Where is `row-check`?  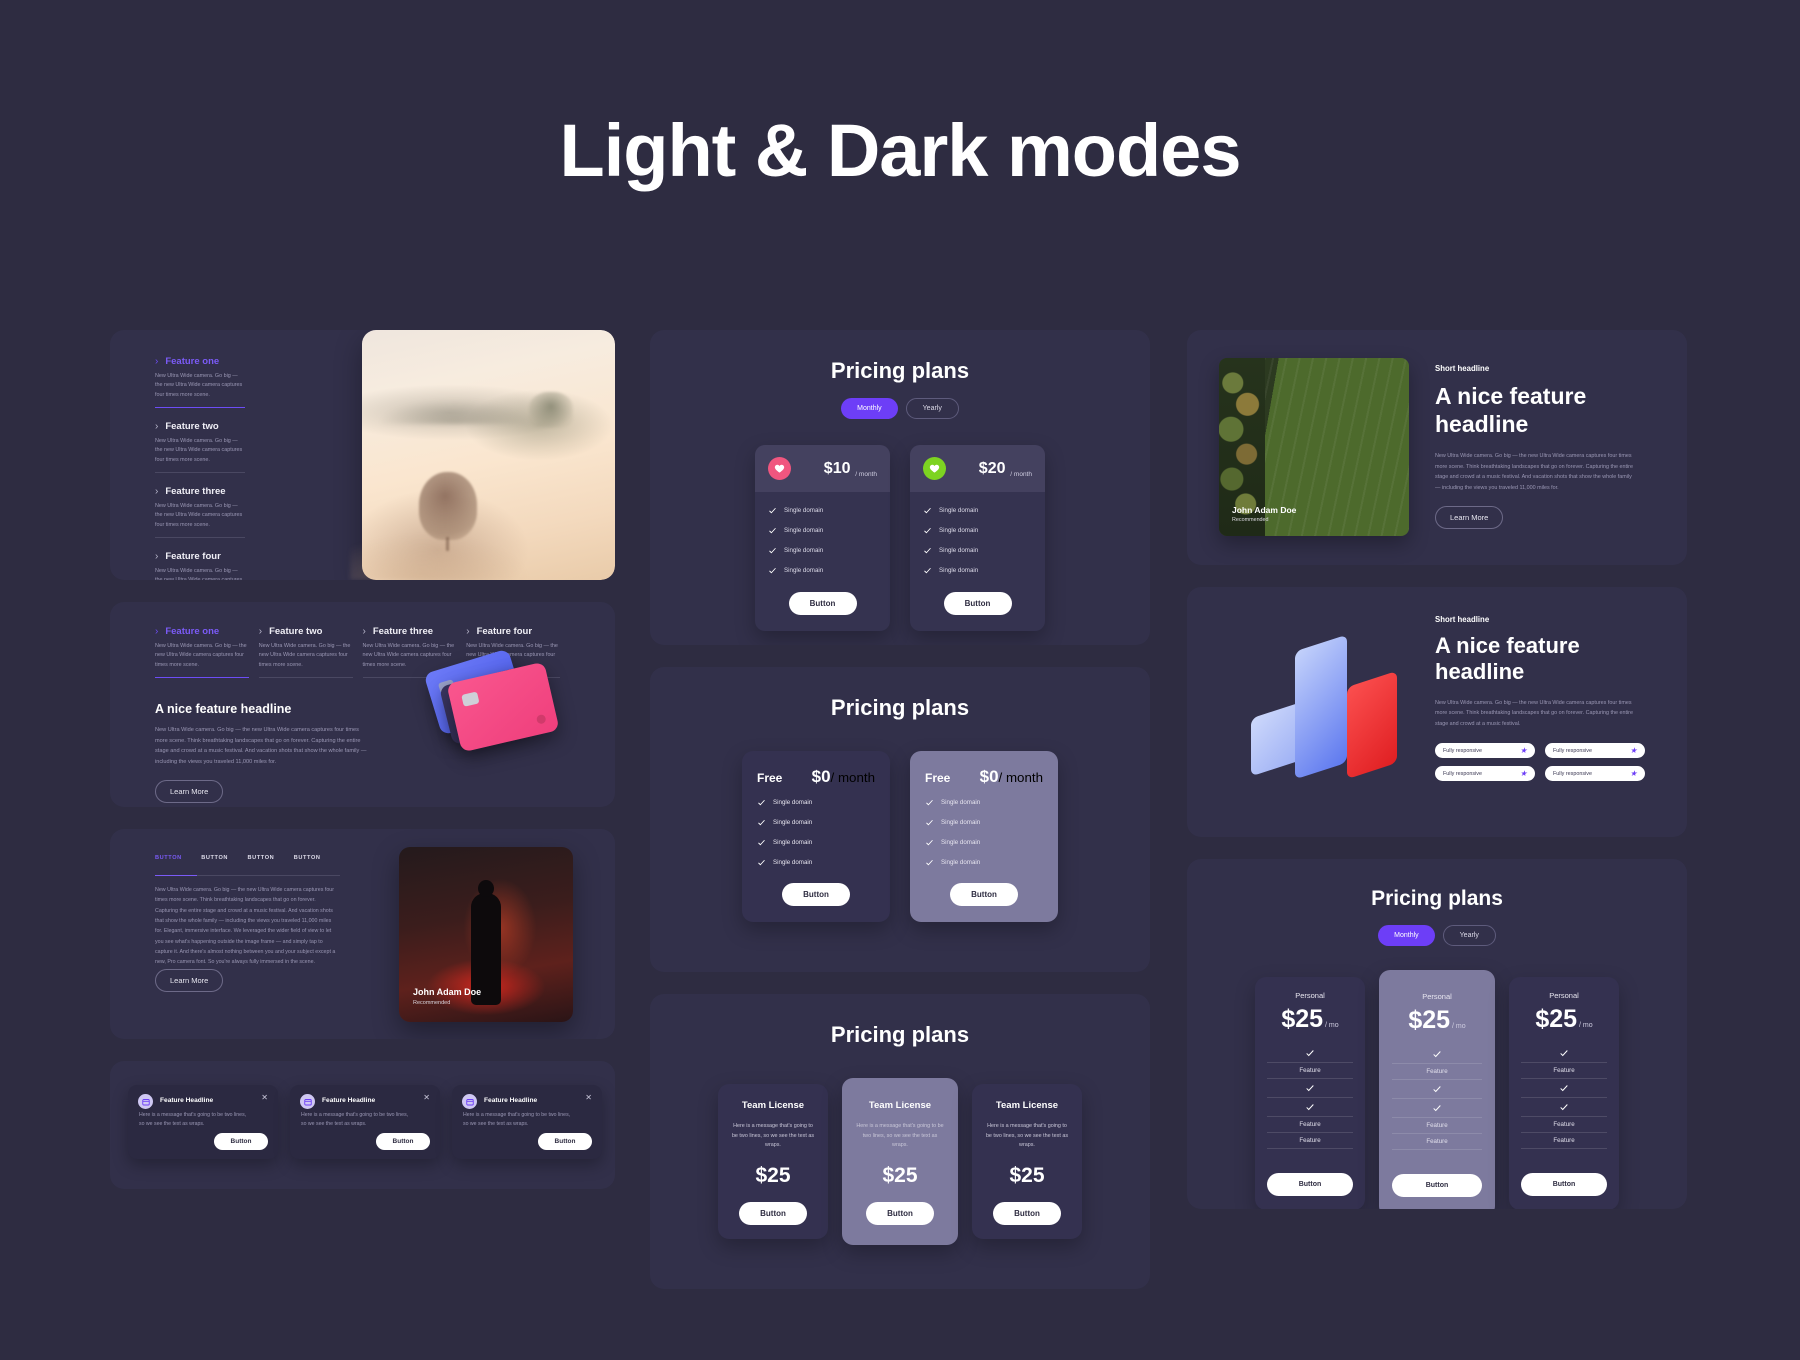 row-check is located at coordinates (1564, 1088).